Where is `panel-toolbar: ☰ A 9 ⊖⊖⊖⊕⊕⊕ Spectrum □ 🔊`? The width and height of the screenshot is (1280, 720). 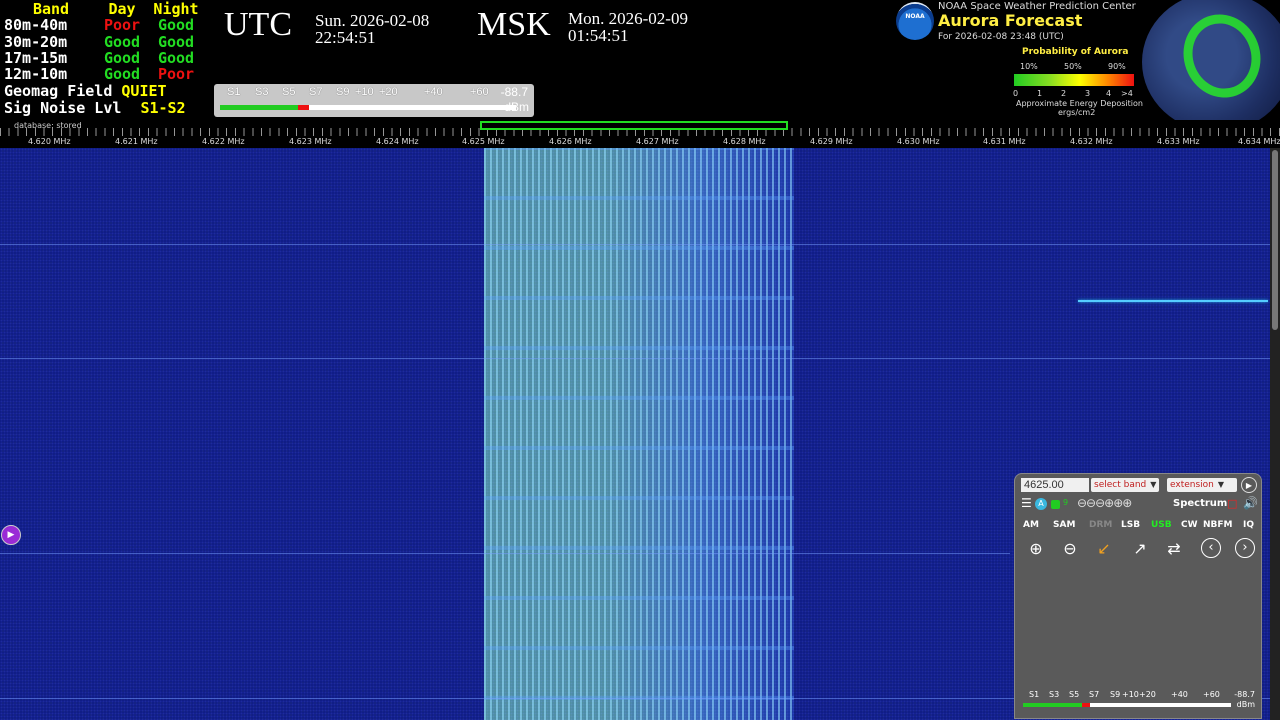
panel-toolbar: ☰ A 9 ⊖⊖⊖⊕⊕⊕ Spectrum □ 🔊 is located at coordinates (1139, 504).